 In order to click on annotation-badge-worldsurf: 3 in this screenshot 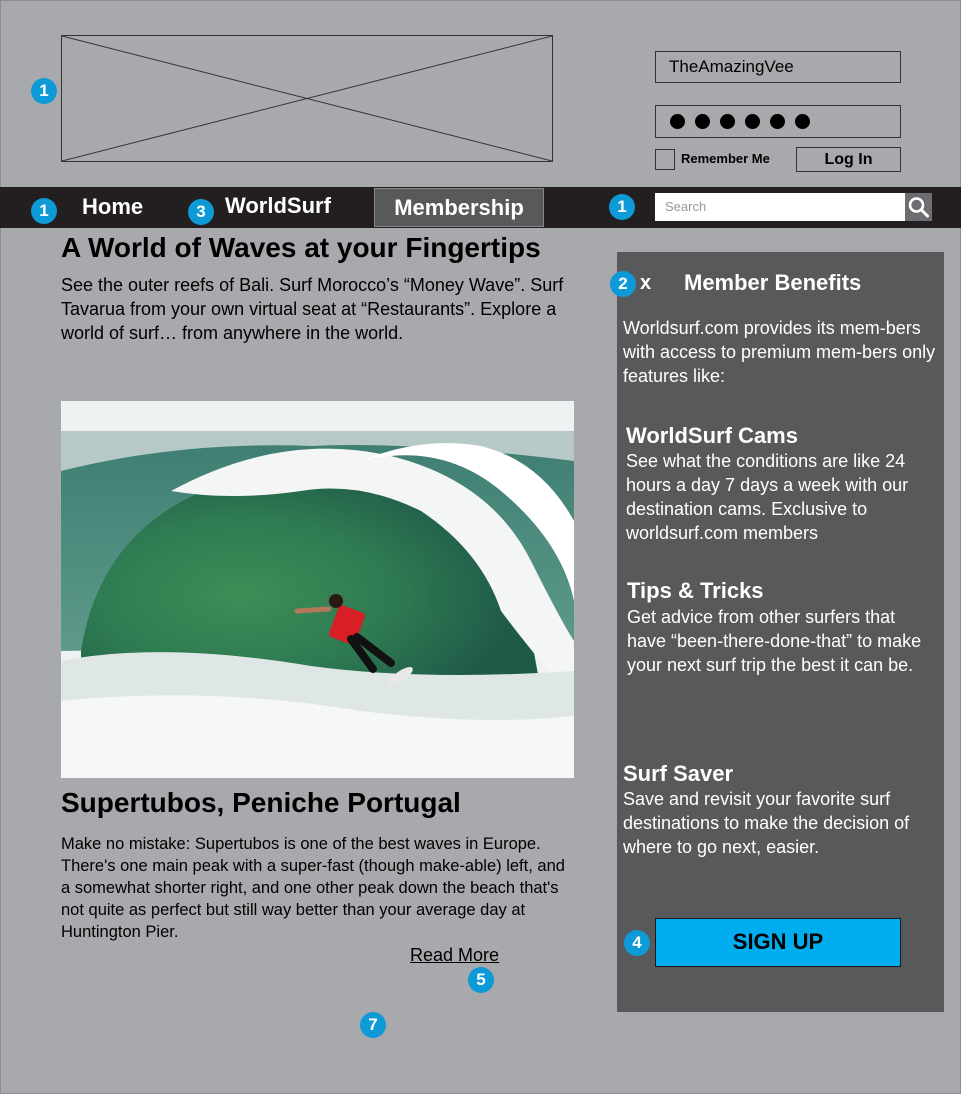, I will do `click(201, 212)`.